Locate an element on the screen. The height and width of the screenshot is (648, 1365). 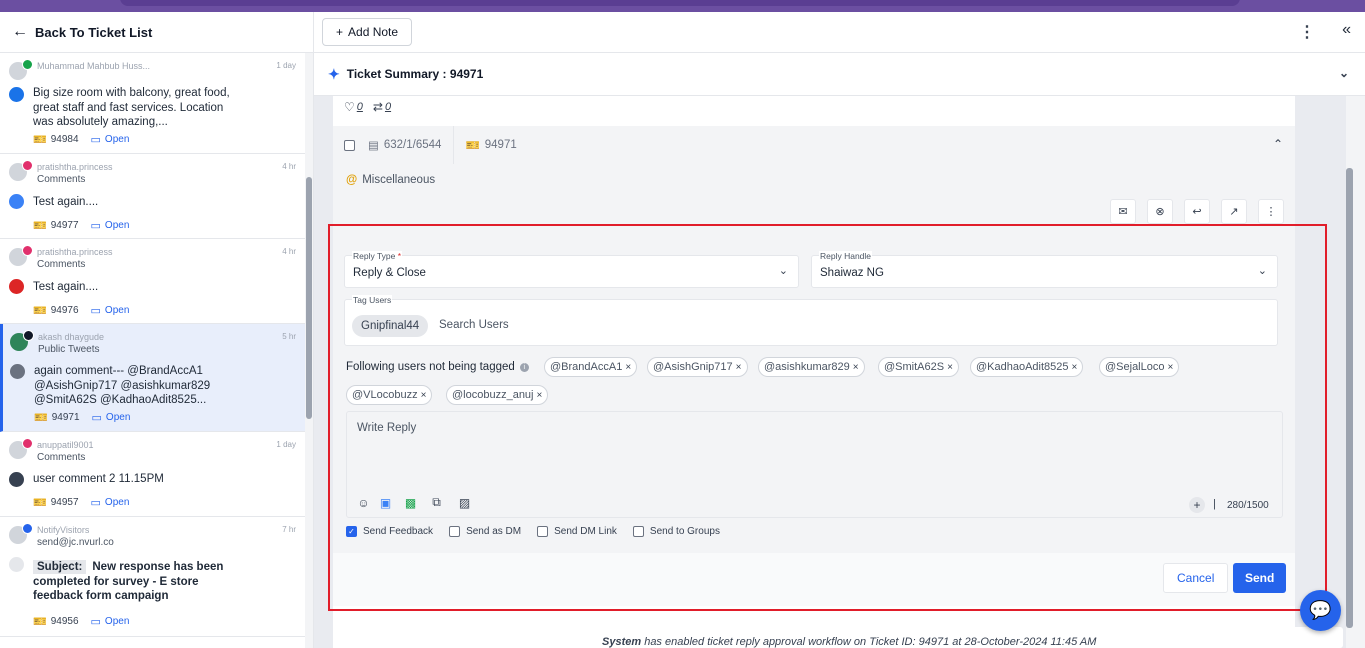
char-count: 280/1500 is located at coordinates (1248, 505).